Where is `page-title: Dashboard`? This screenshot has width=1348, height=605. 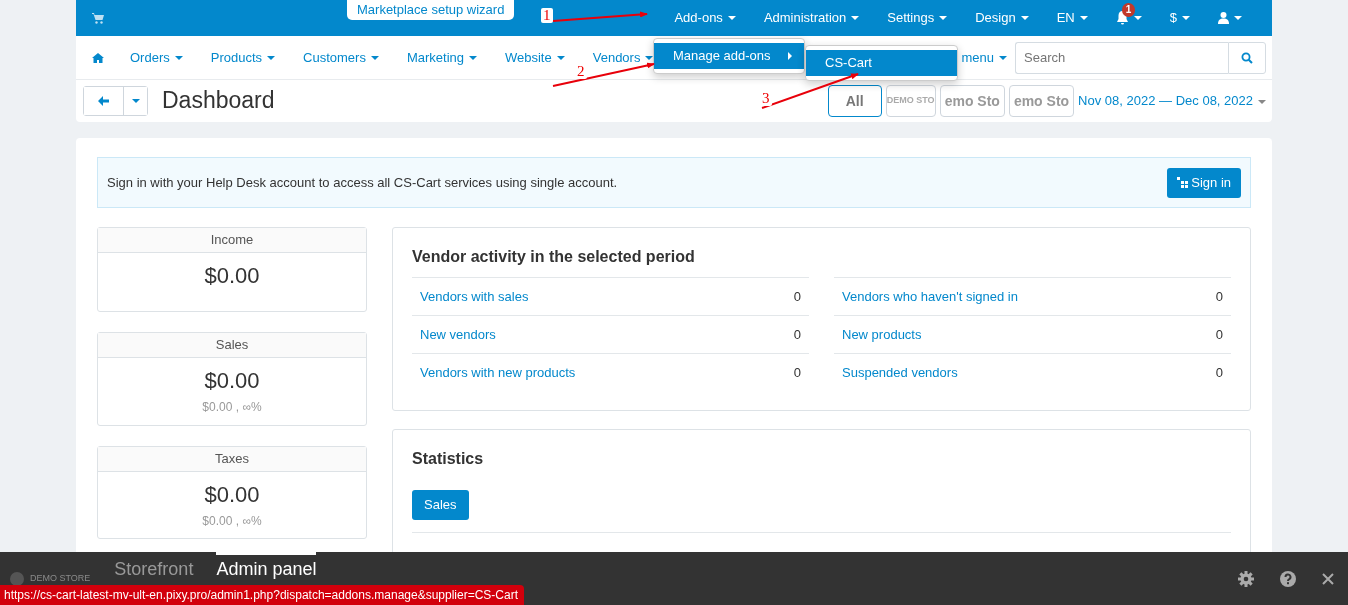
page-title: Dashboard is located at coordinates (218, 101).